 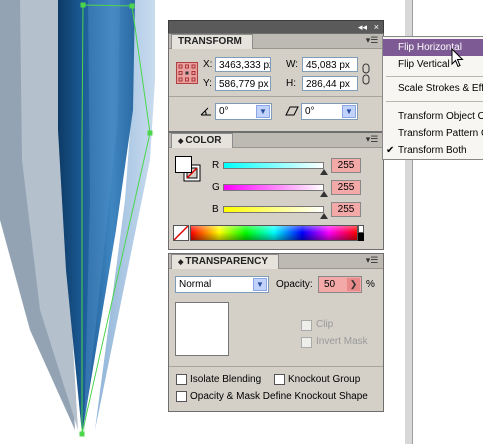 What do you see at coordinates (225, 261) in the screenshot?
I see `tab-transparency: ◆ TRANSPARENCY` at bounding box center [225, 261].